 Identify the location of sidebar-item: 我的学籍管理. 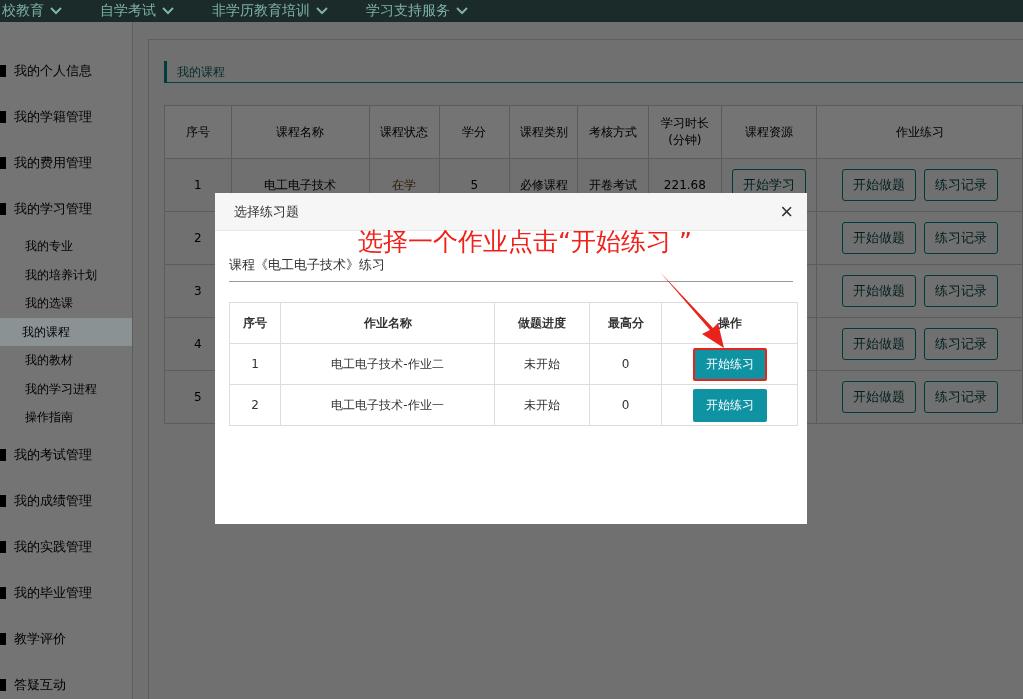
(53, 117).